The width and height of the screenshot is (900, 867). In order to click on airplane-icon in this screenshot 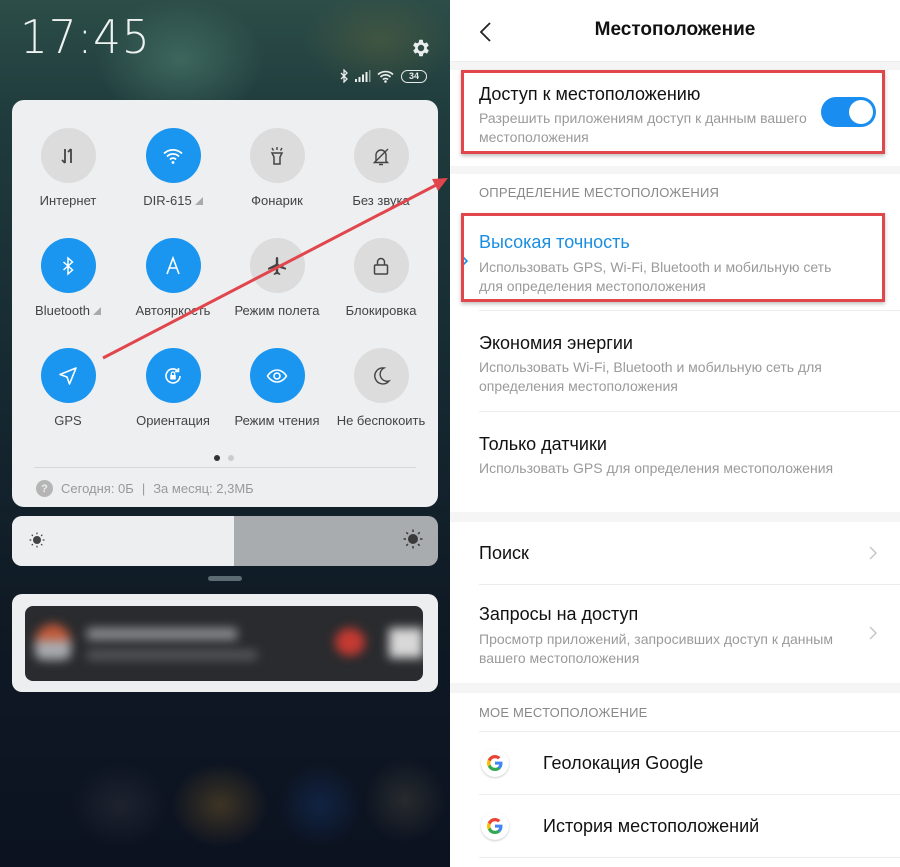, I will do `click(277, 265)`.